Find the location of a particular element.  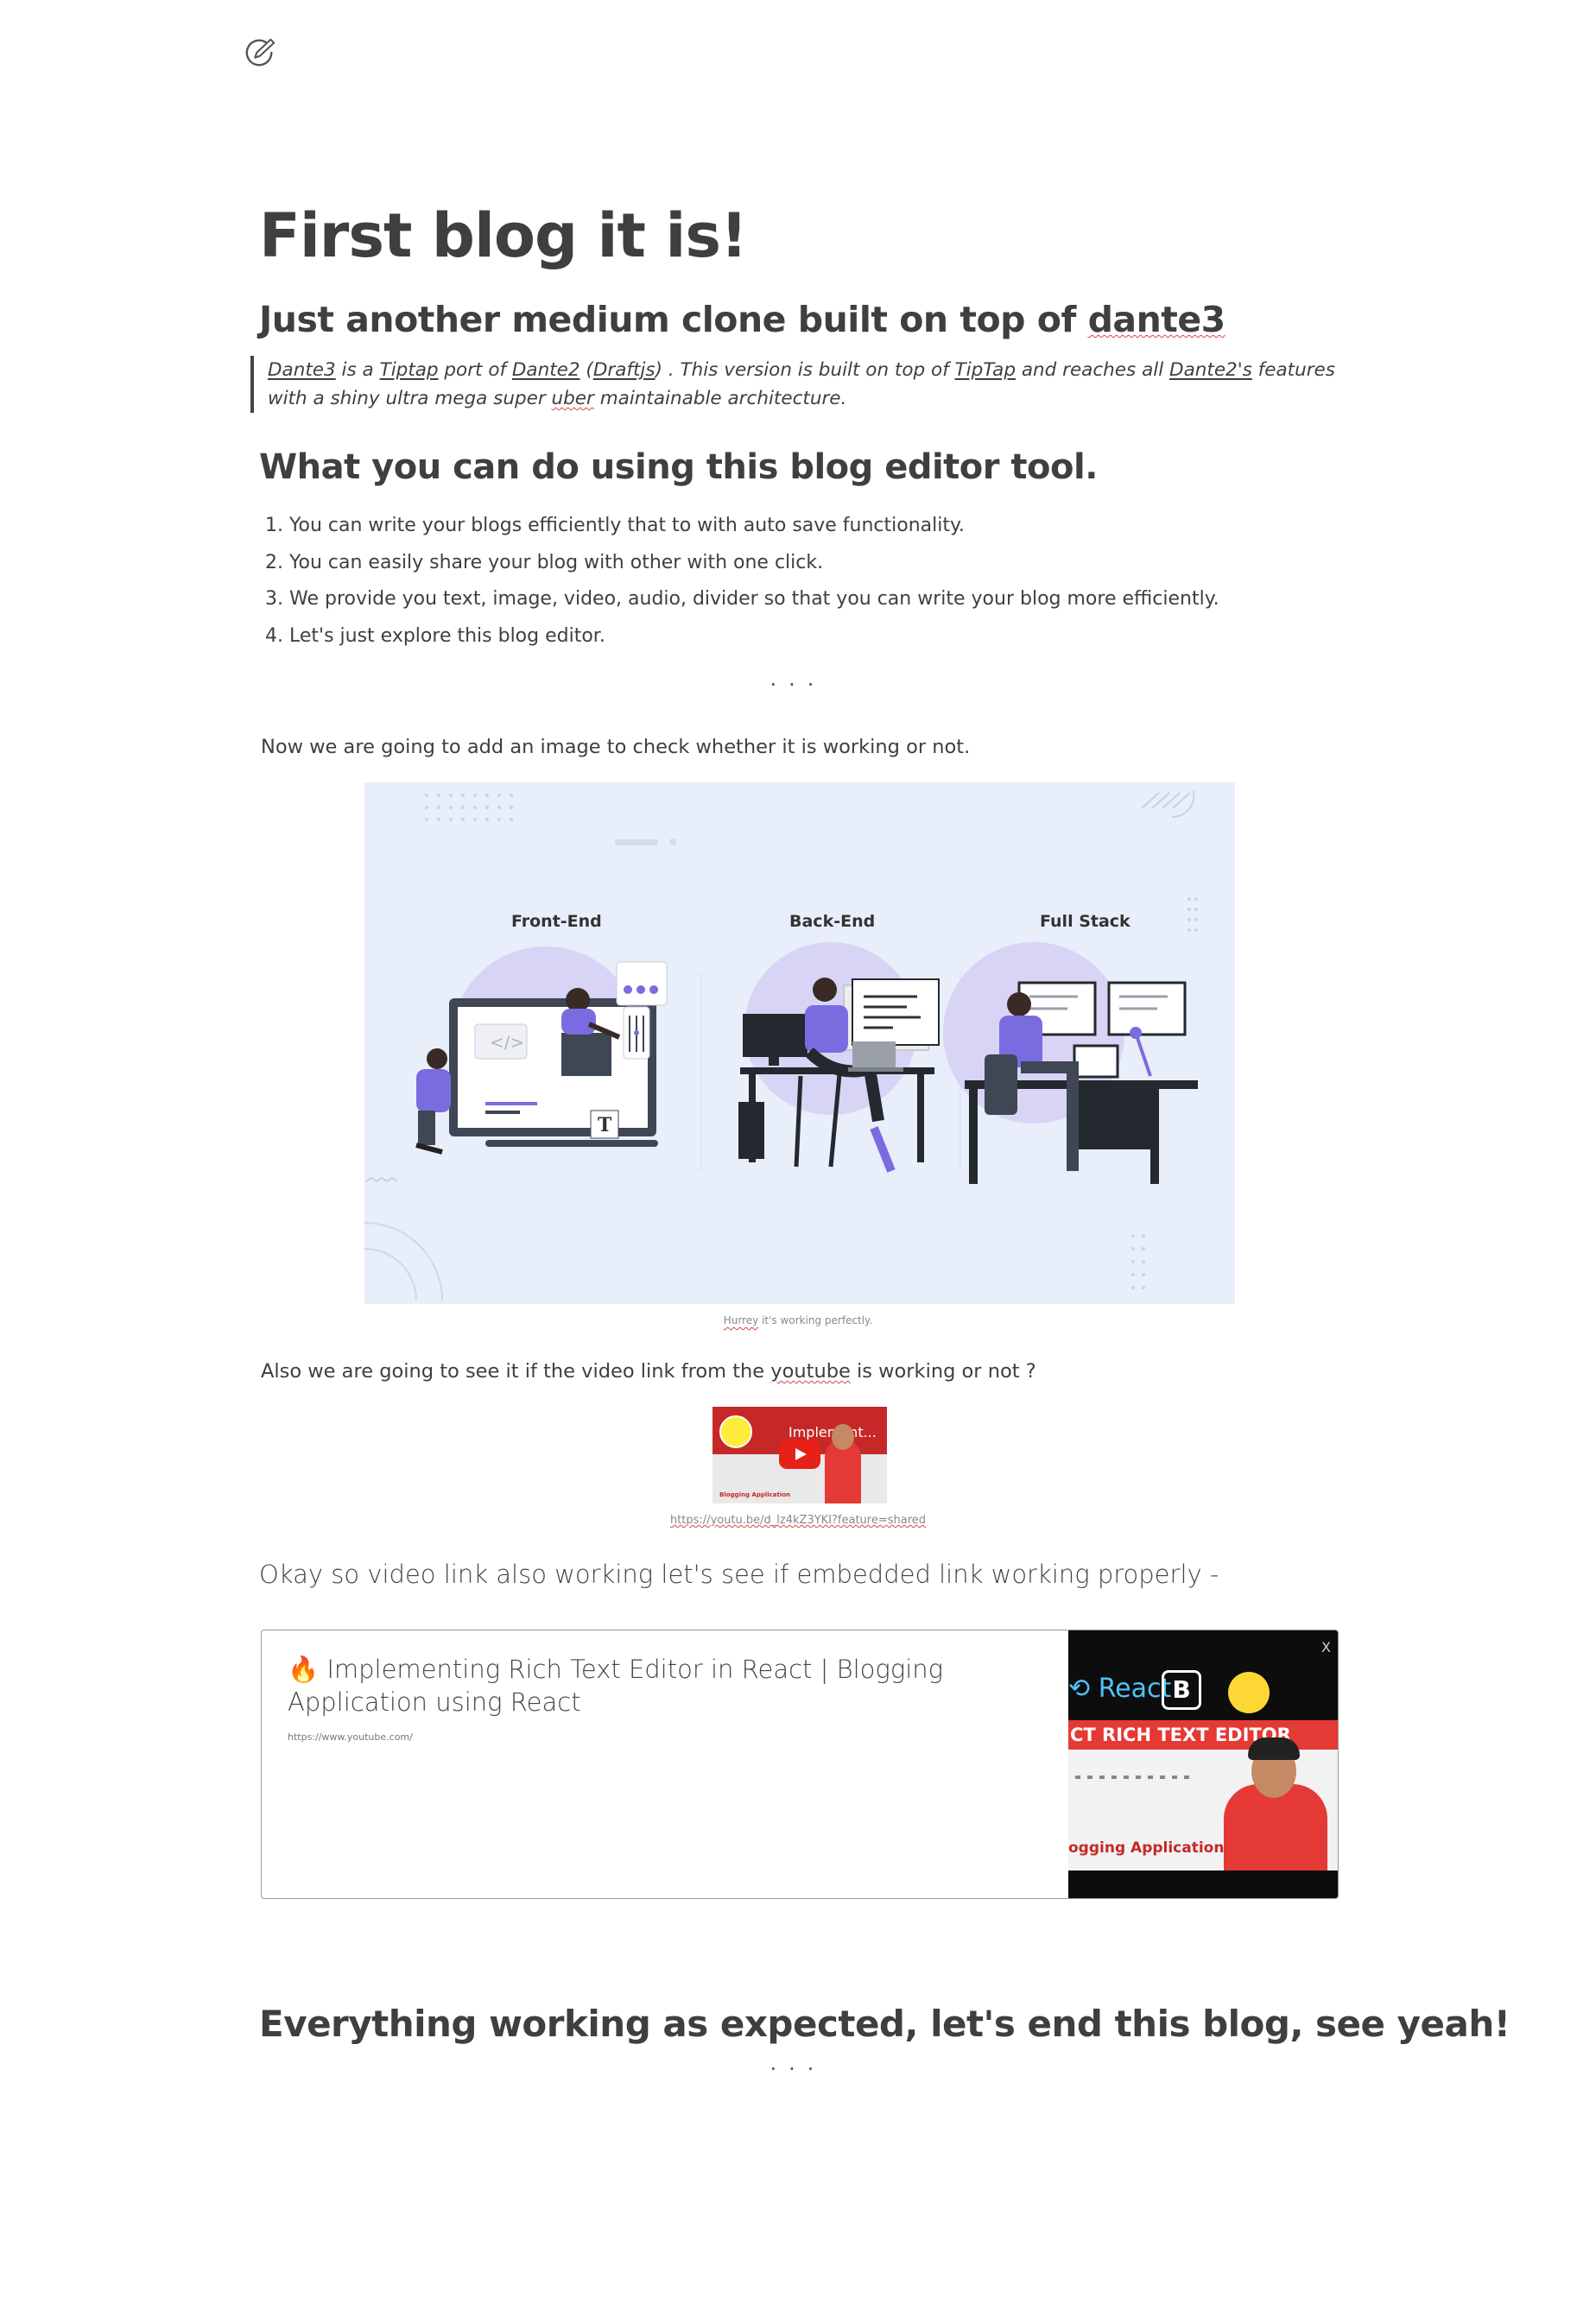

embed-close-button: X is located at coordinates (1326, 1647).